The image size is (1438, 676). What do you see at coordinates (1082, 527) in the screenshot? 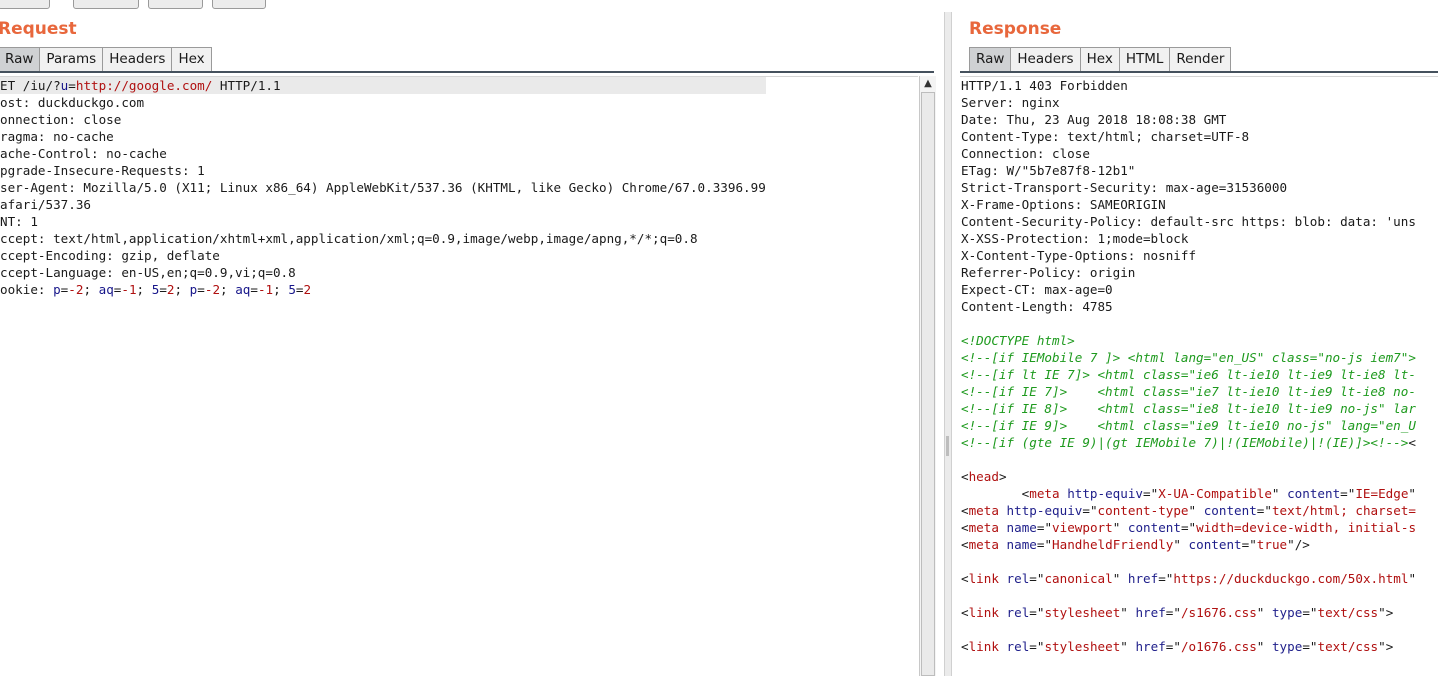
I see `response-token: viewport` at bounding box center [1082, 527].